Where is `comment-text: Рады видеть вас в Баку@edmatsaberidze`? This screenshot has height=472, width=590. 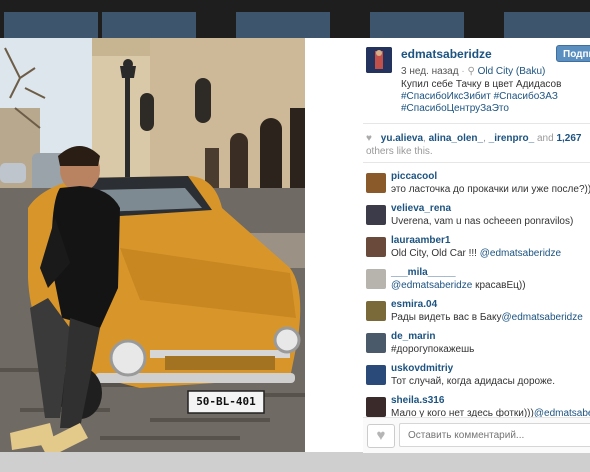 comment-text: Рады видеть вас в Баку@edmatsaberidze is located at coordinates (487, 317).